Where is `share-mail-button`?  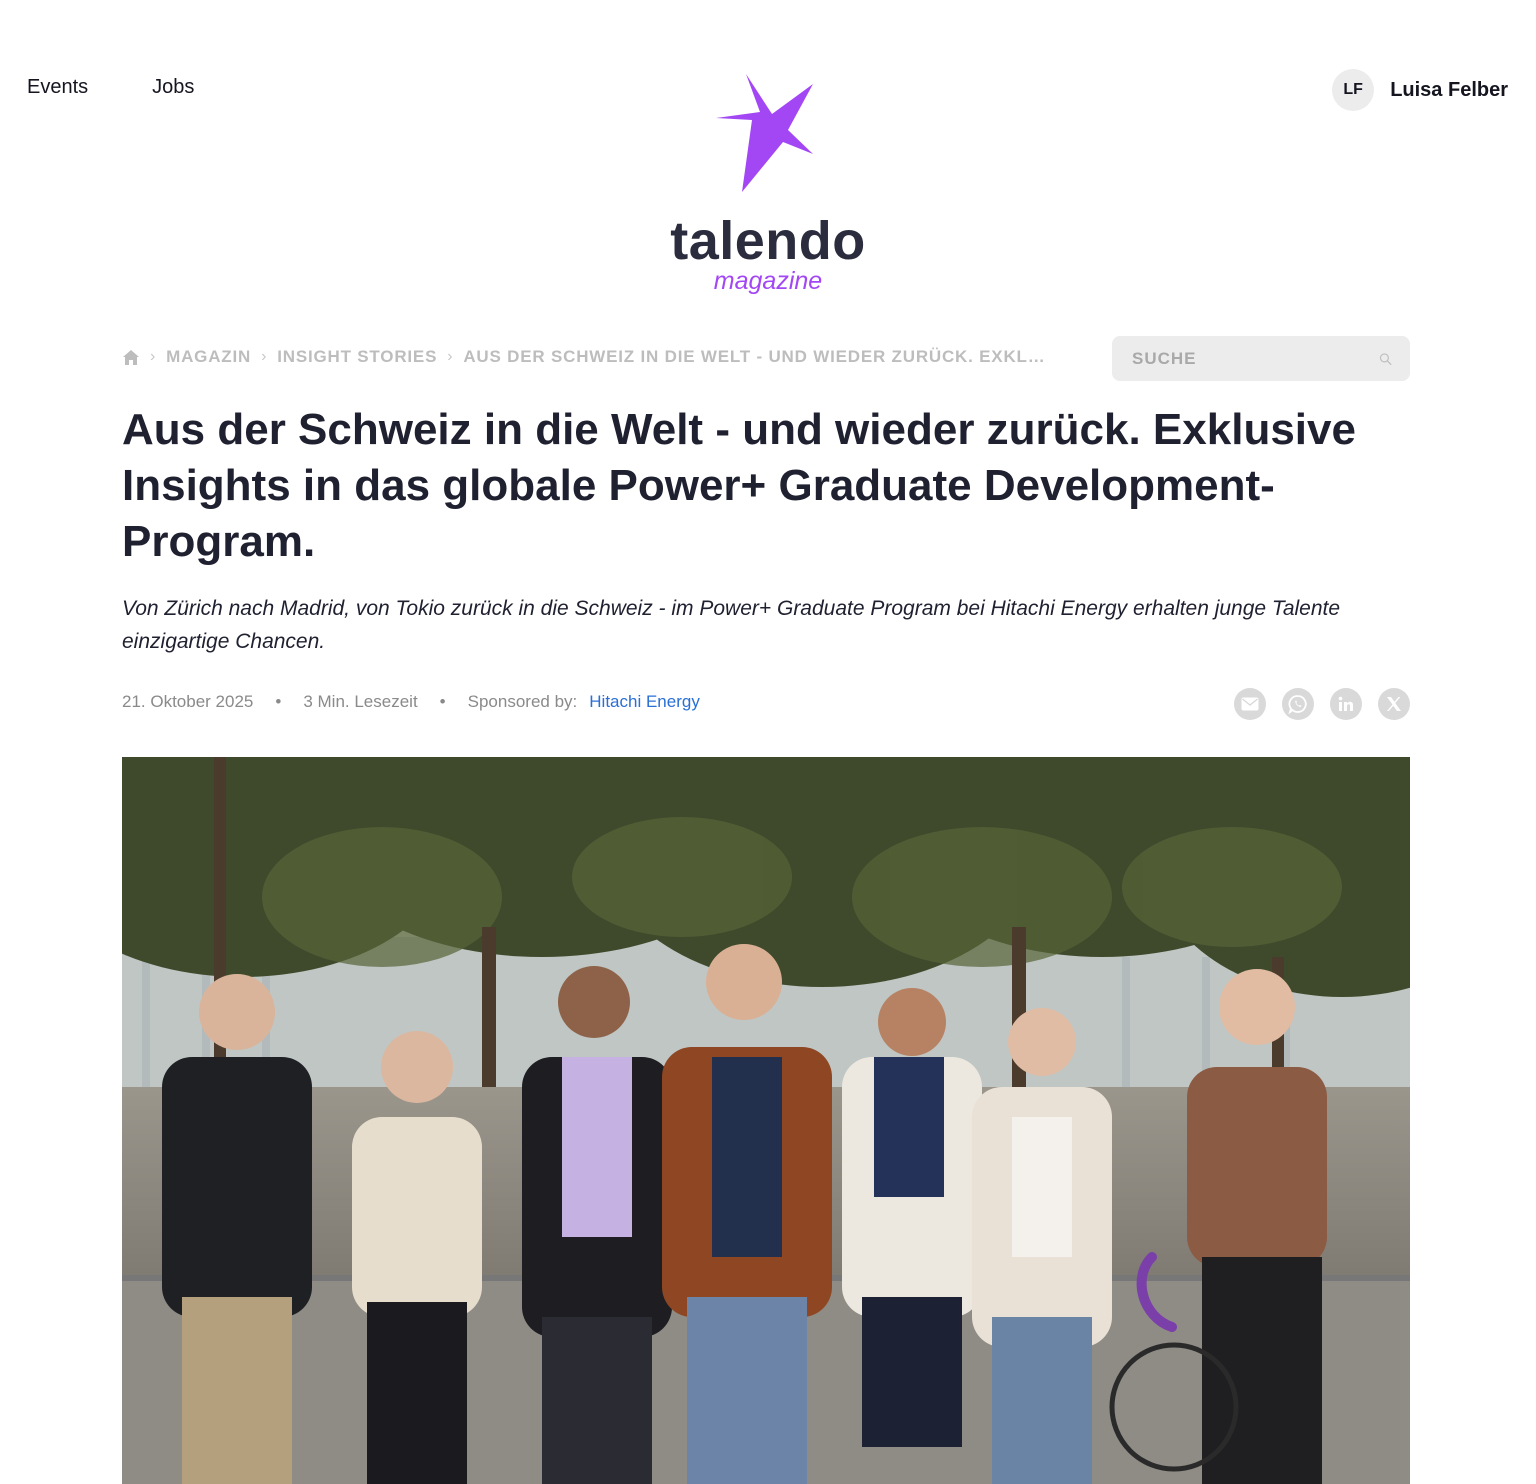 share-mail-button is located at coordinates (1250, 704).